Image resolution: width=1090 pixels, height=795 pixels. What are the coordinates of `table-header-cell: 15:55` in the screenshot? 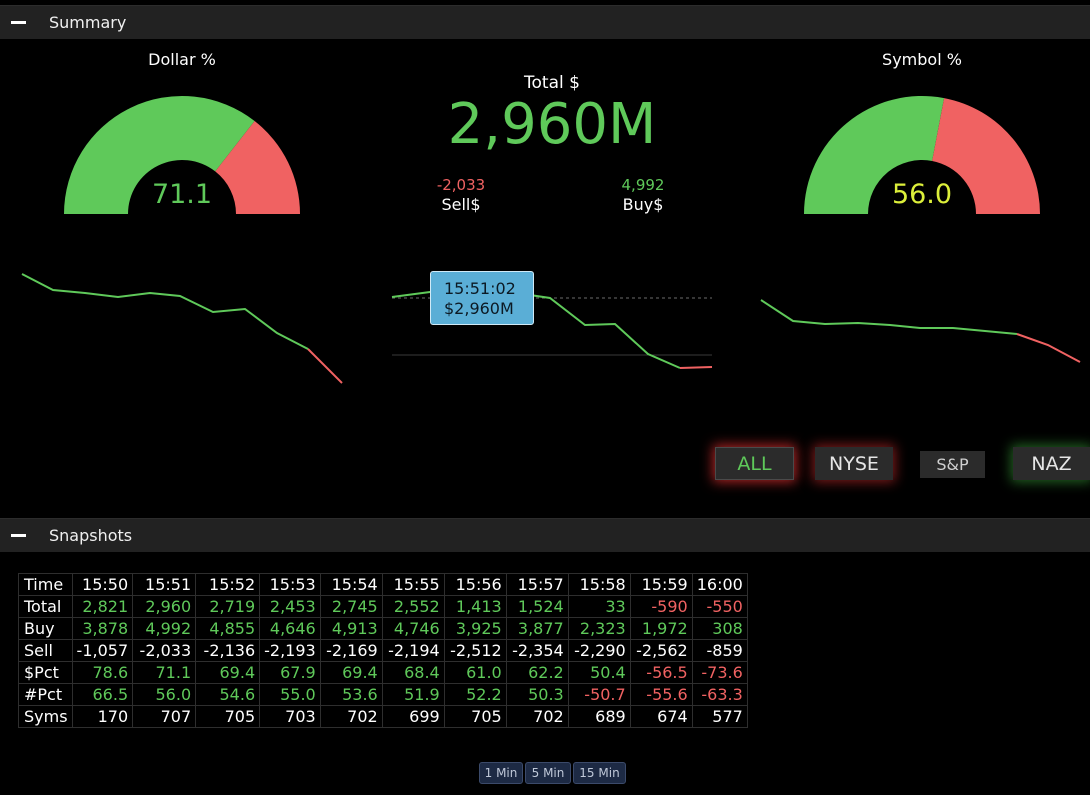 It's located at (413, 584).